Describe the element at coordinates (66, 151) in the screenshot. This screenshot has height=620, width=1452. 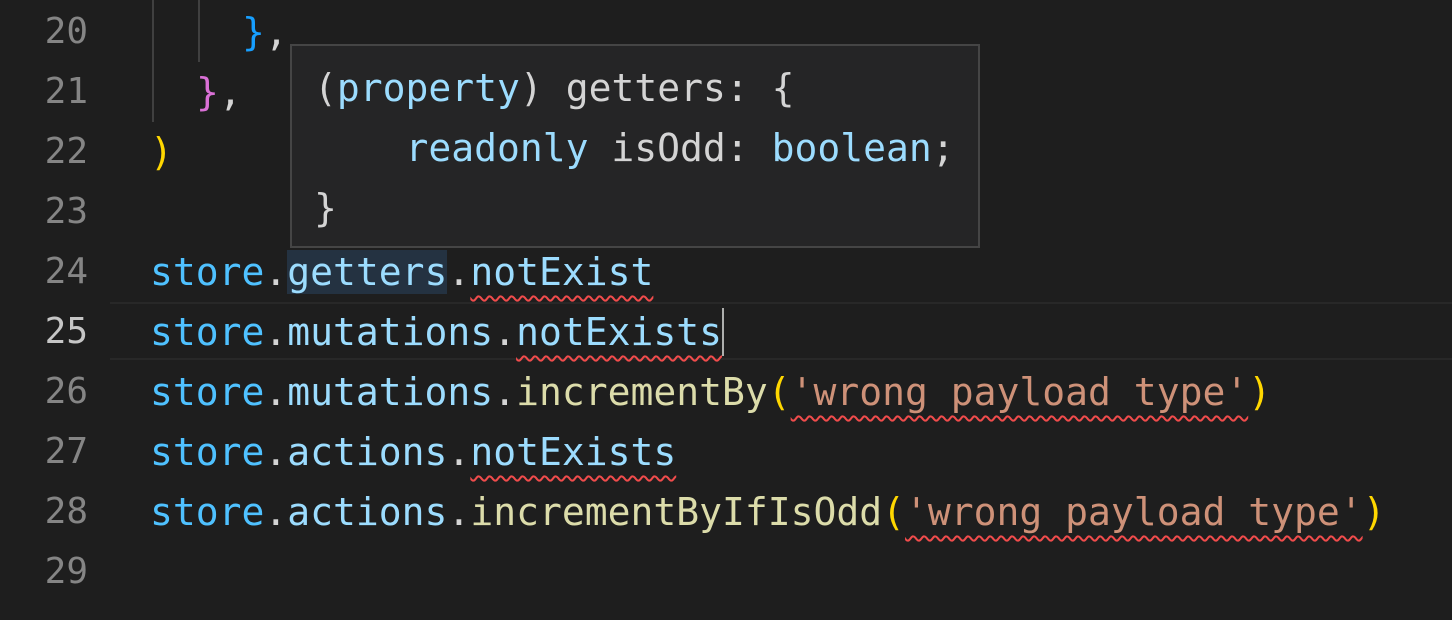
I see `line-number: 22` at that location.